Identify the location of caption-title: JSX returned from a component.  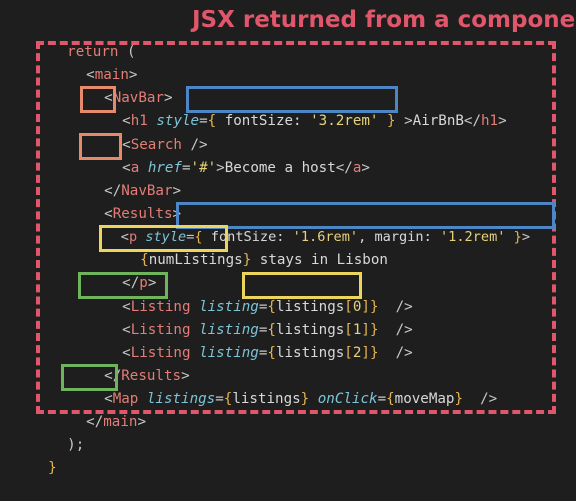
(384, 20).